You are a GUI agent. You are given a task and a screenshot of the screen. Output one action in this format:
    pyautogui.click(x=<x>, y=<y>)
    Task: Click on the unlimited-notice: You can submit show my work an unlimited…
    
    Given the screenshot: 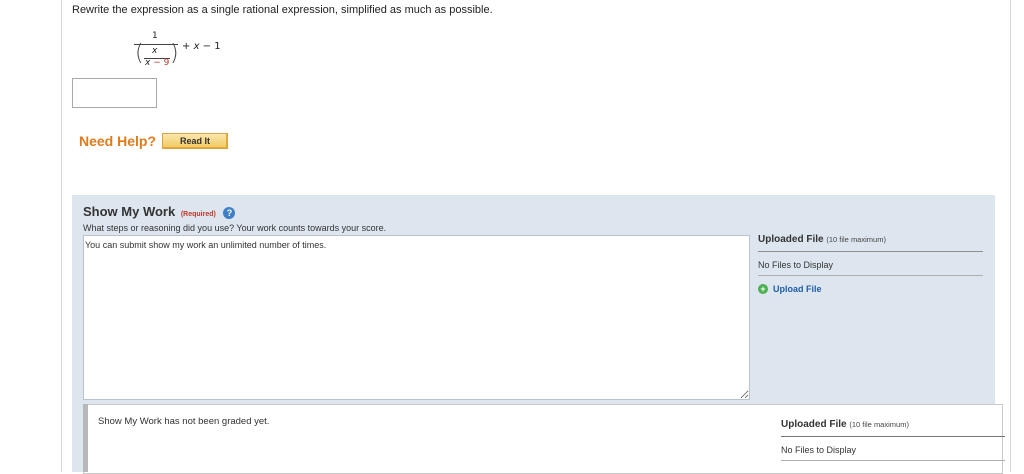 What is the action you would take?
    pyautogui.click(x=206, y=245)
    